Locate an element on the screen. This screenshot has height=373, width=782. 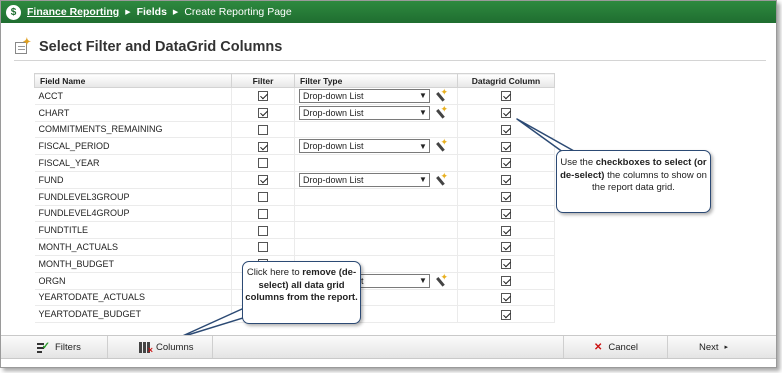
field-name-cell: FISCAL_YEAR is located at coordinates (133, 163).